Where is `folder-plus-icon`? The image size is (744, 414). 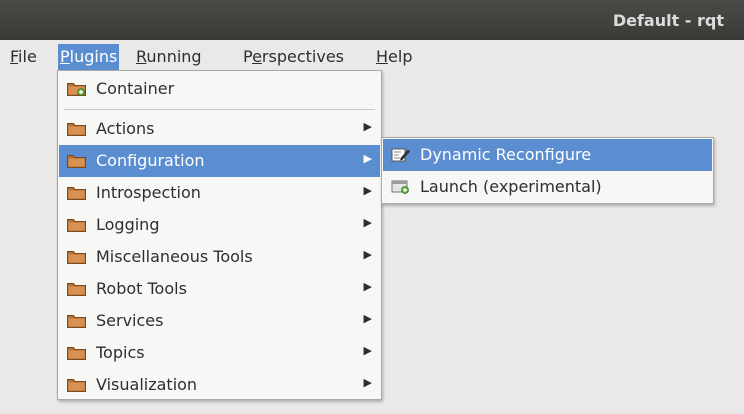
folder-plus-icon is located at coordinates (76, 88).